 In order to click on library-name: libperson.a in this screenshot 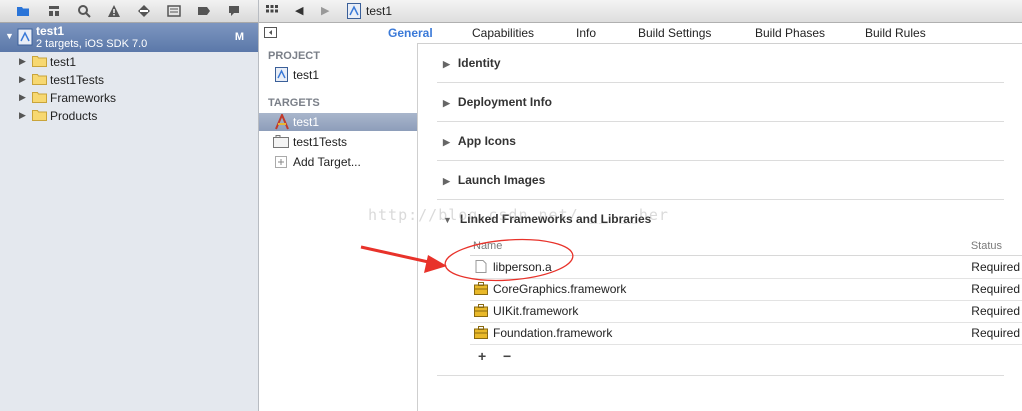, I will do `click(522, 267)`.